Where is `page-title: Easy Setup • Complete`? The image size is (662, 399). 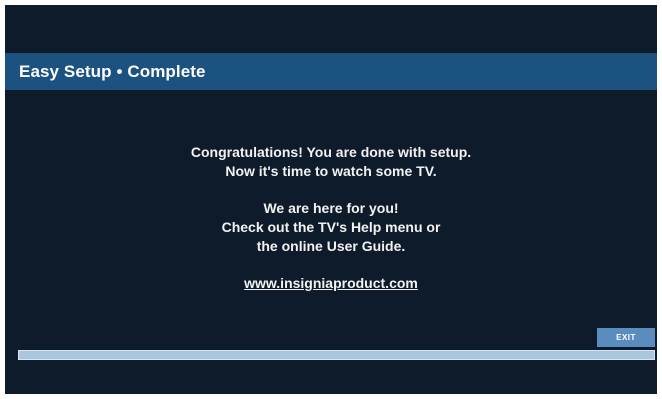 page-title: Easy Setup • Complete is located at coordinates (112, 71).